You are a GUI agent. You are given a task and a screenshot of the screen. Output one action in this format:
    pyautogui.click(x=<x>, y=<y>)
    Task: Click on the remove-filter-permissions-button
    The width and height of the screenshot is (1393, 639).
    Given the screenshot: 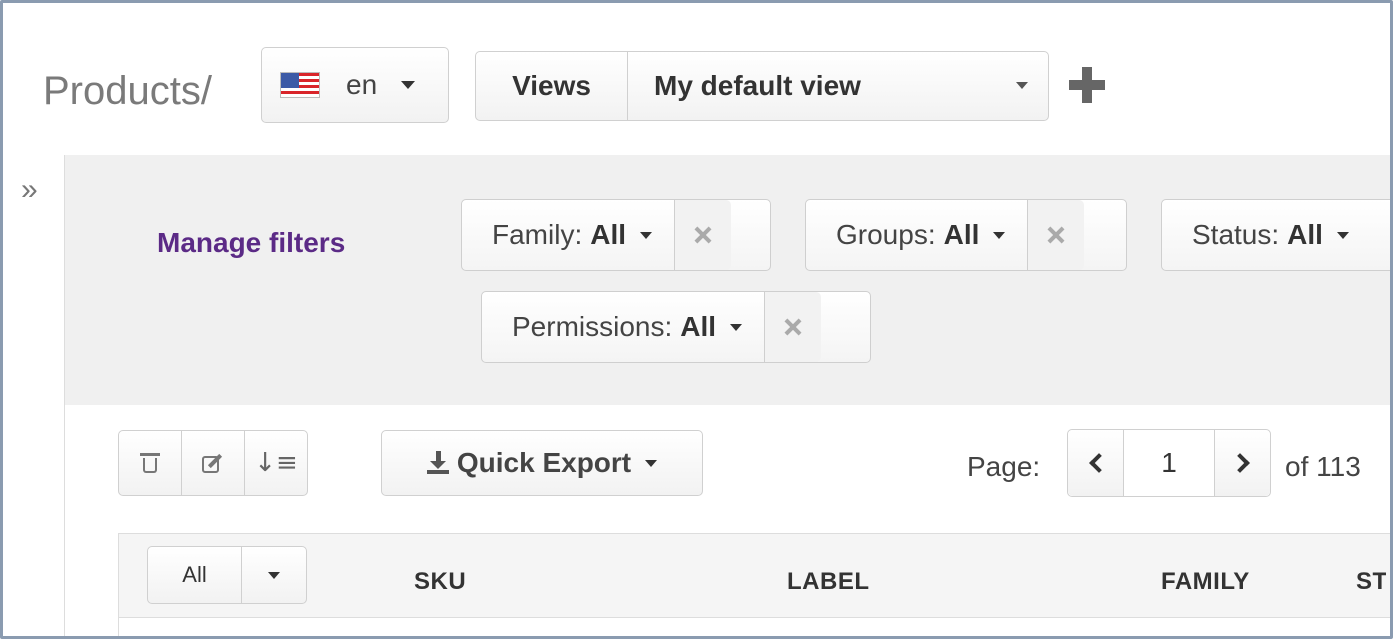 What is the action you would take?
    pyautogui.click(x=793, y=327)
    